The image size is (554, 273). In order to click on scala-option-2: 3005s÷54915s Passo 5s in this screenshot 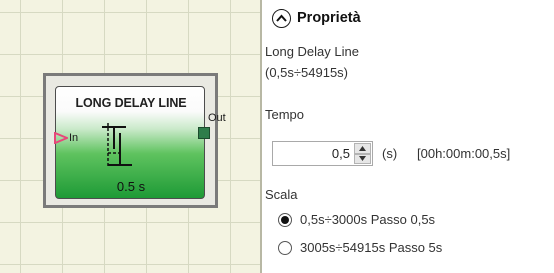, I will do `click(360, 247)`.